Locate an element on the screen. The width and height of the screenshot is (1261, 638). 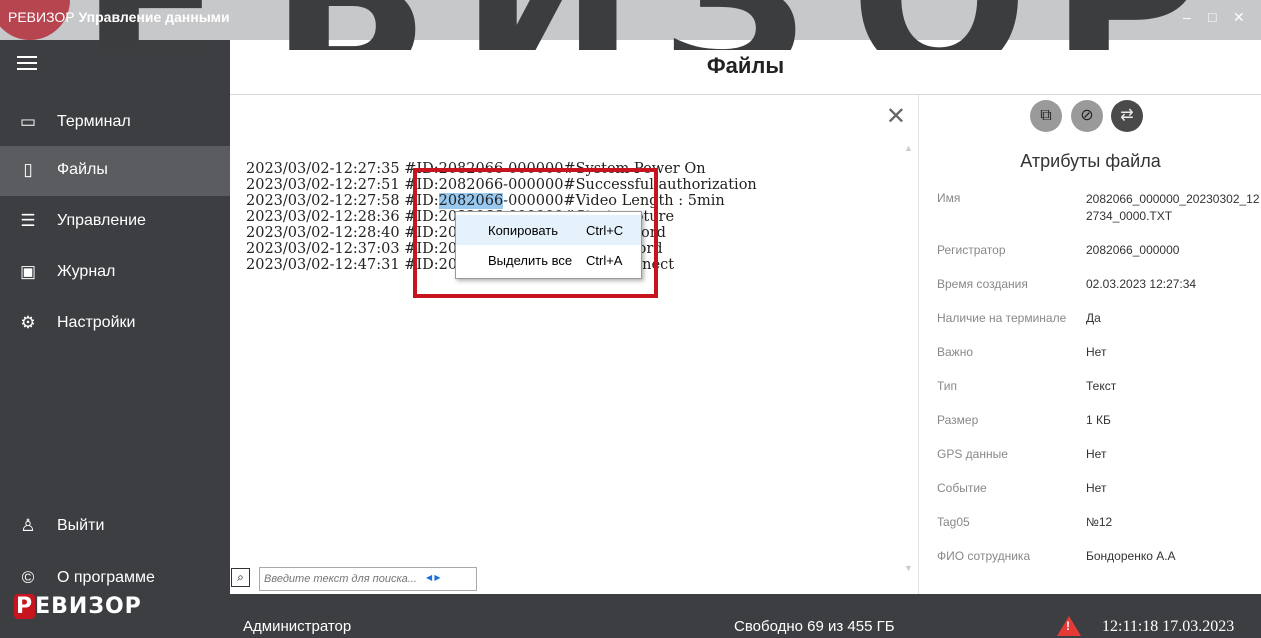
sidebar-item-label: Настройки is located at coordinates (96, 322).